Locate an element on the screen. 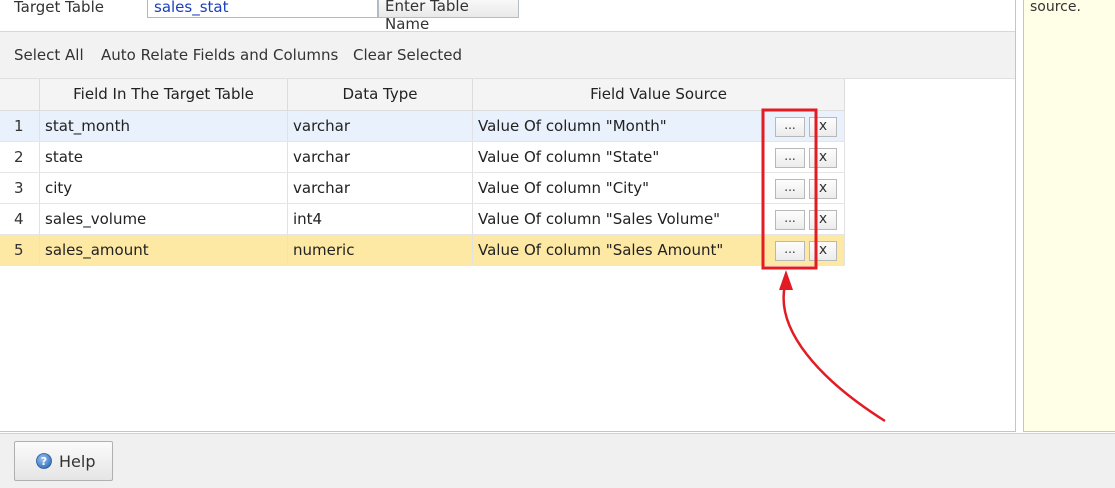 The width and height of the screenshot is (1115, 488). help-circle-icon: ? is located at coordinates (44, 461).